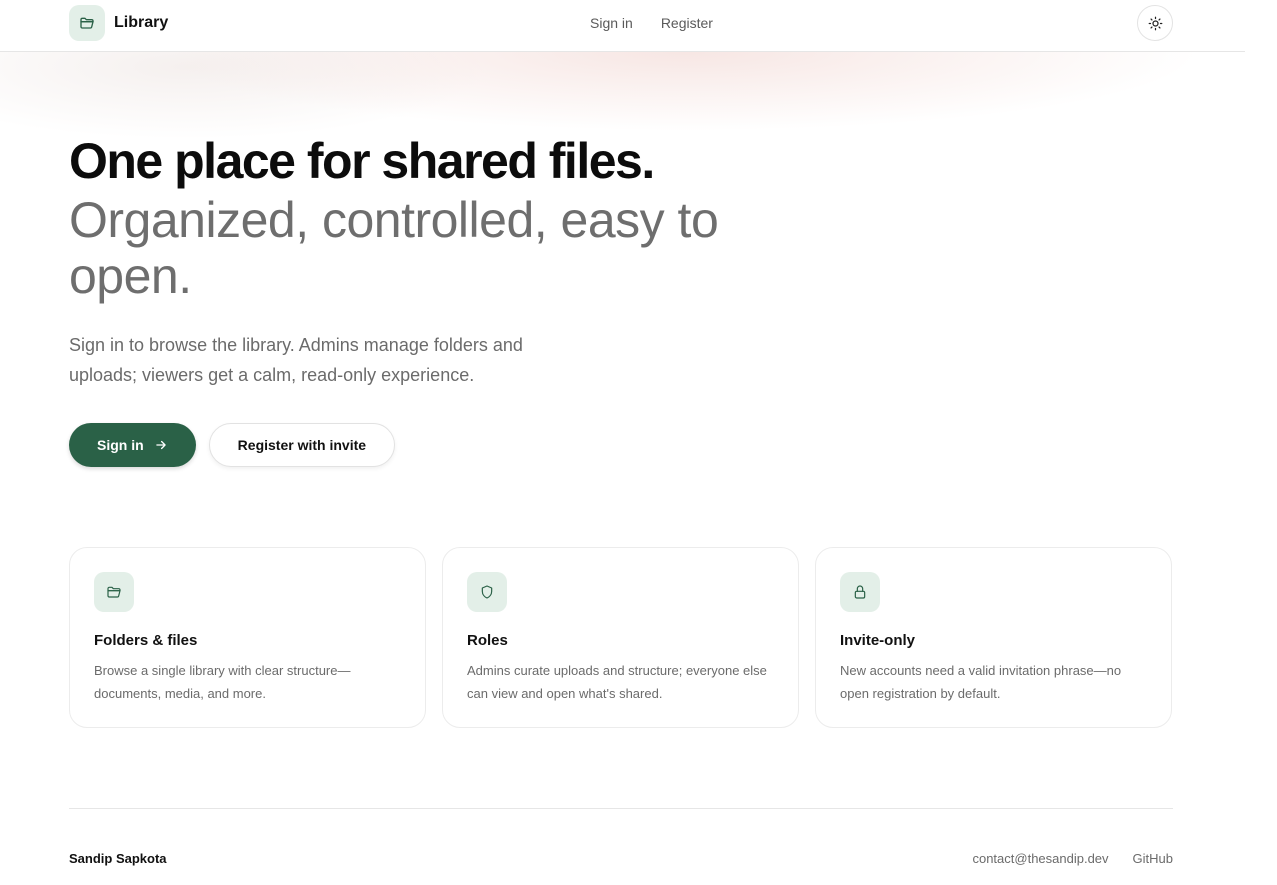 The width and height of the screenshot is (1277, 885). Describe the element at coordinates (878, 640) in the screenshot. I see `feature-title: Invite-only` at that location.